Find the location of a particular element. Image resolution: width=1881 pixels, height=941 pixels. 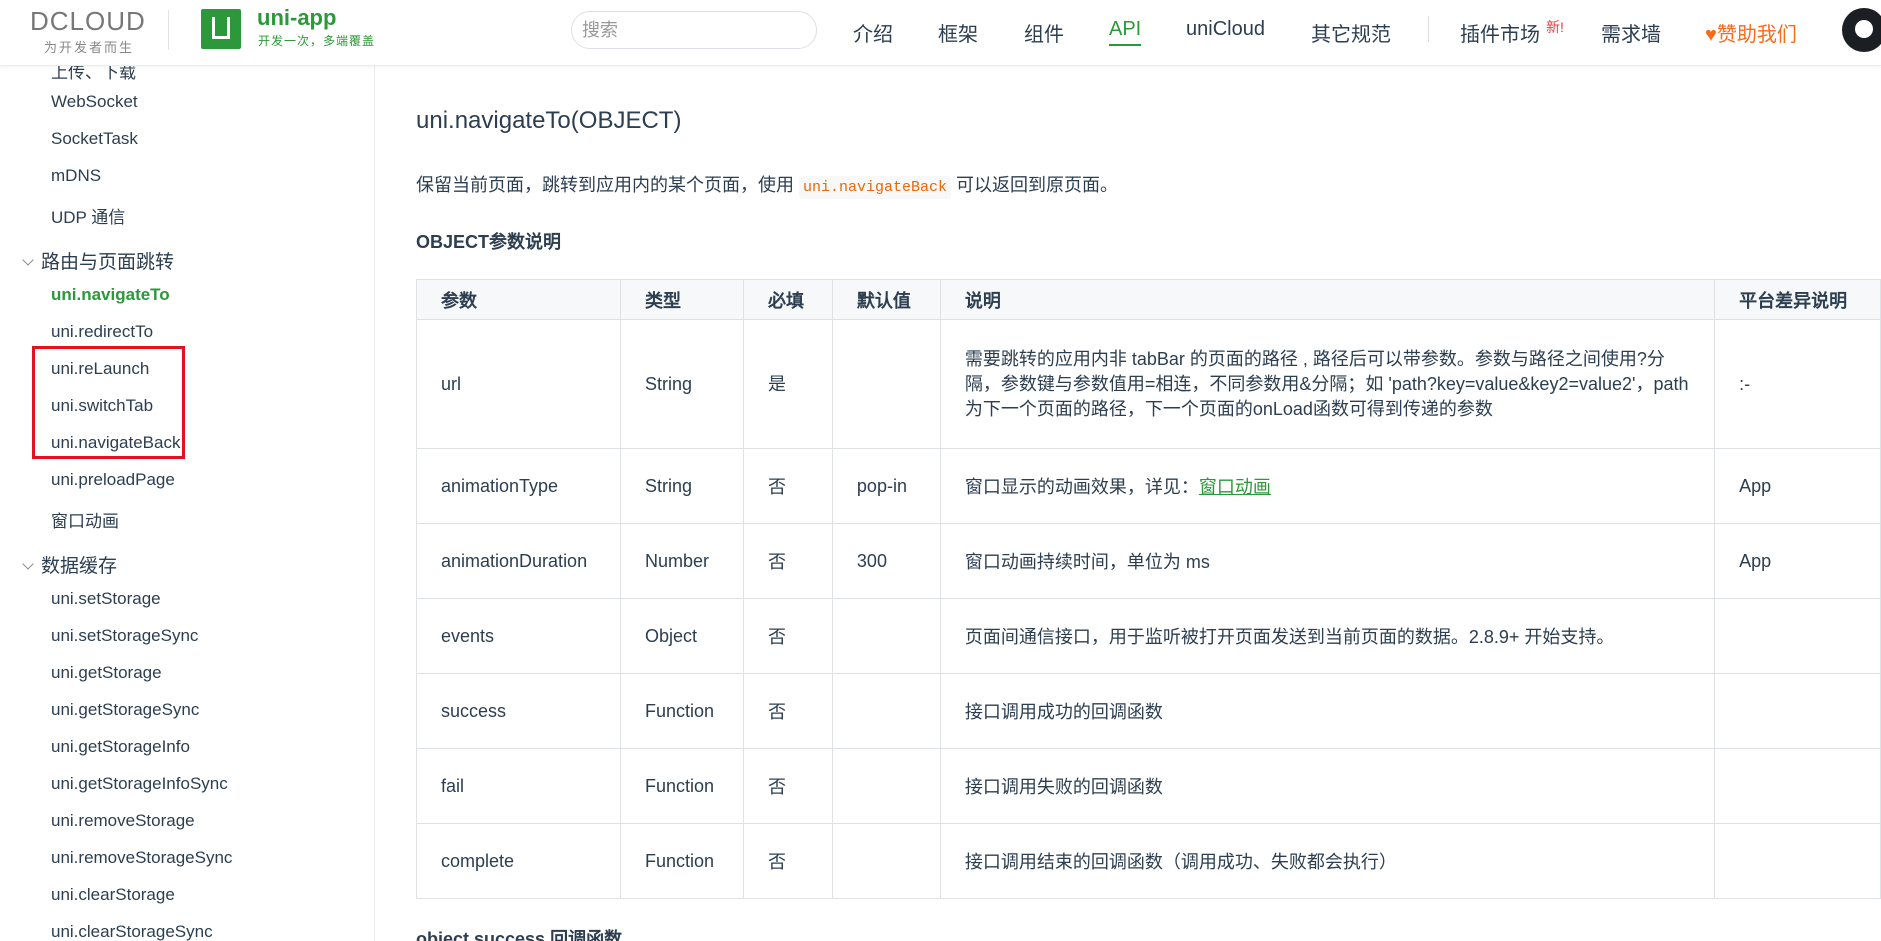

nav-plugin-market: 插件市场 is located at coordinates (1500, 32).